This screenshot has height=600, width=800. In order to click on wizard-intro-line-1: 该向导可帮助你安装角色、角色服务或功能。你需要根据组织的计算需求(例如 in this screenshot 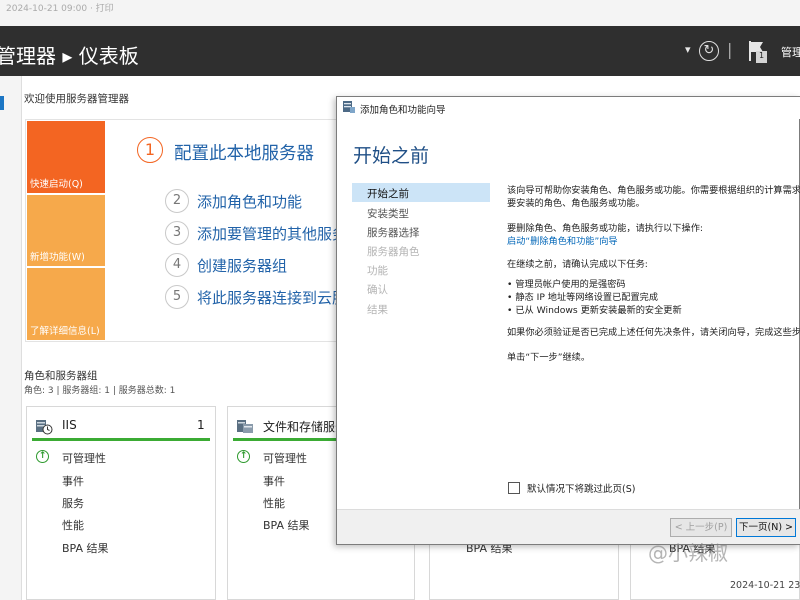, I will do `click(653, 190)`.